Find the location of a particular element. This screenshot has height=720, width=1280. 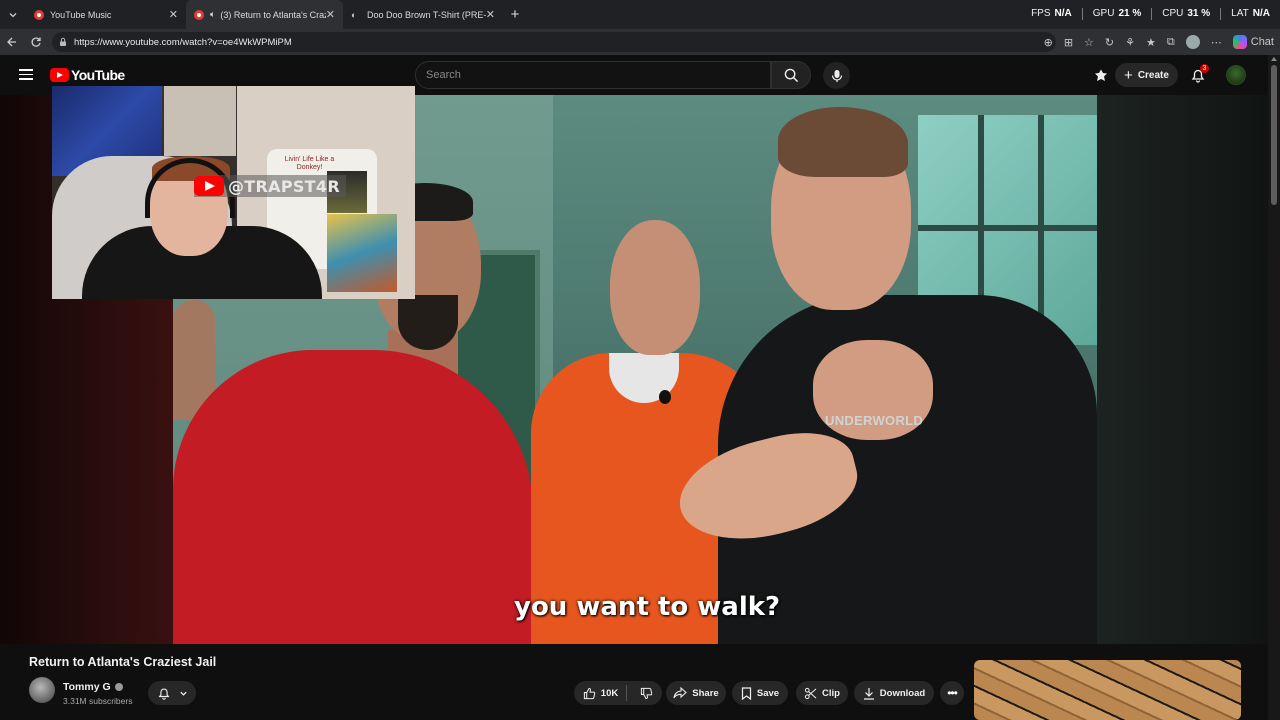

gpu-stat: GPU 21 % is located at coordinates (1117, 14).